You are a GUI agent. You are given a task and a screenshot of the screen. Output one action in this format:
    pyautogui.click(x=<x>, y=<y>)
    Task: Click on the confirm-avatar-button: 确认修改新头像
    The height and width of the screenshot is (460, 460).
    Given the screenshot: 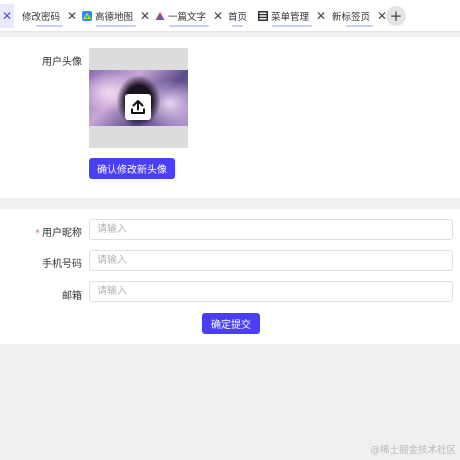 What is the action you would take?
    pyautogui.click(x=132, y=168)
    